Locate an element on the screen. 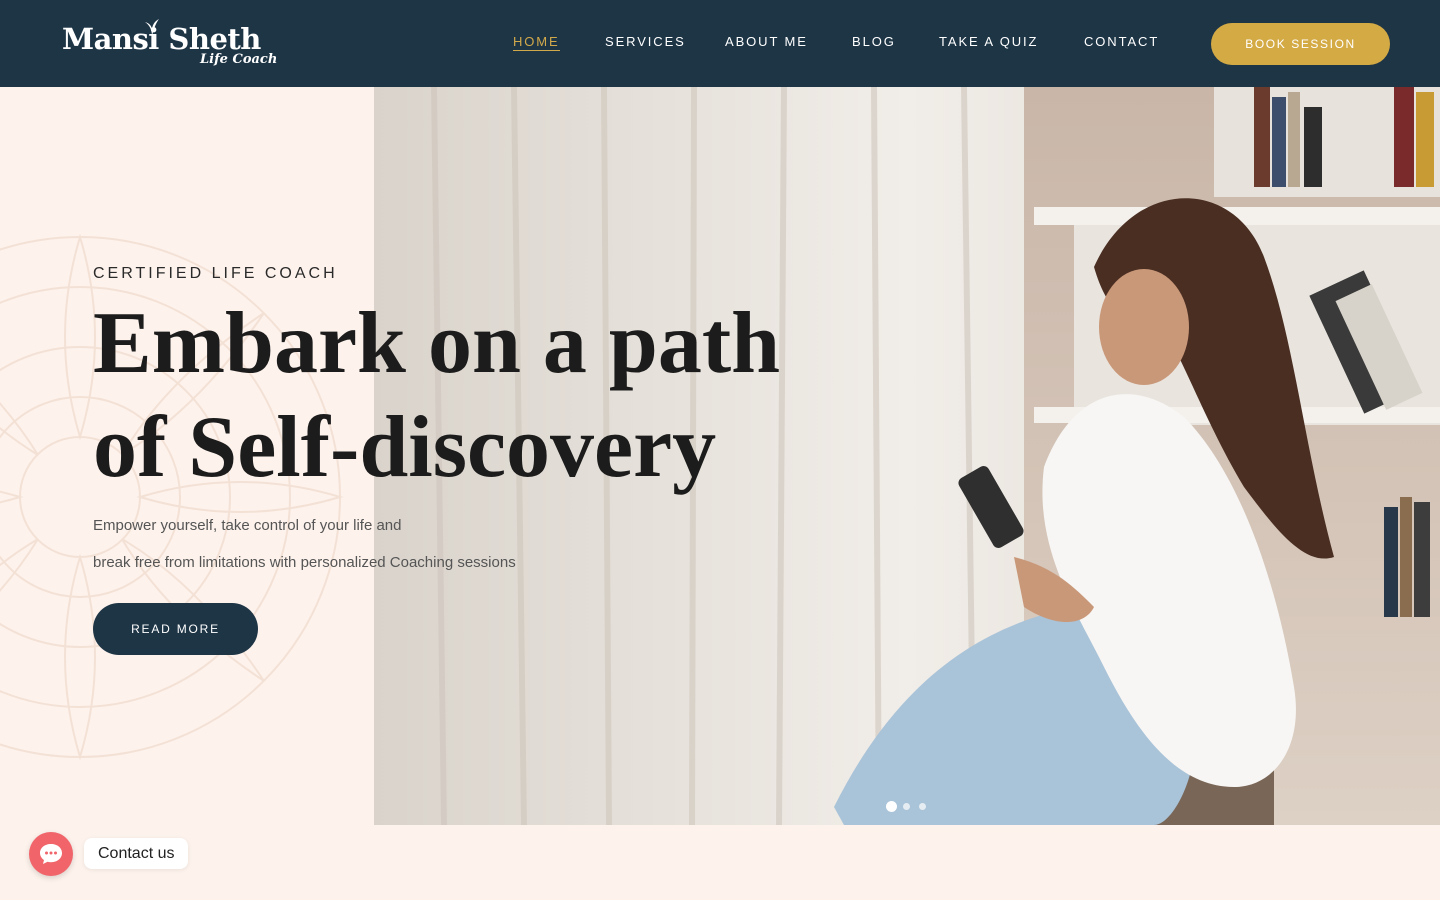 The width and height of the screenshot is (1440, 900). book-session-button: BOOK SESSION is located at coordinates (1300, 44).